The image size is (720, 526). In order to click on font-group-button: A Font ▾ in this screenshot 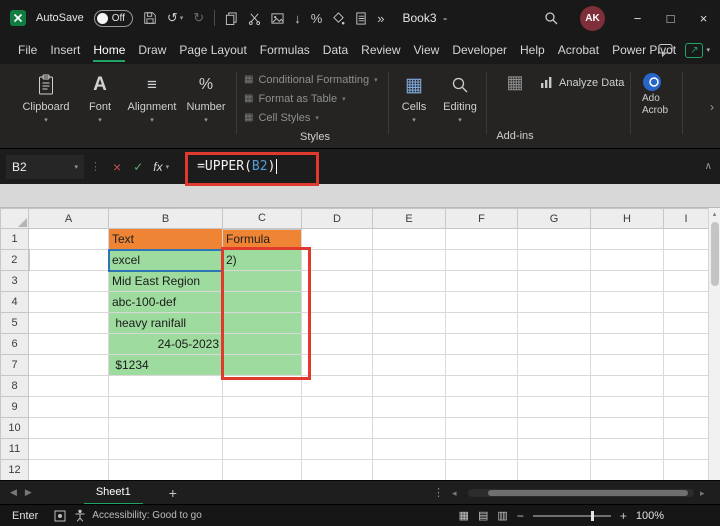, I will do `click(100, 98)`.